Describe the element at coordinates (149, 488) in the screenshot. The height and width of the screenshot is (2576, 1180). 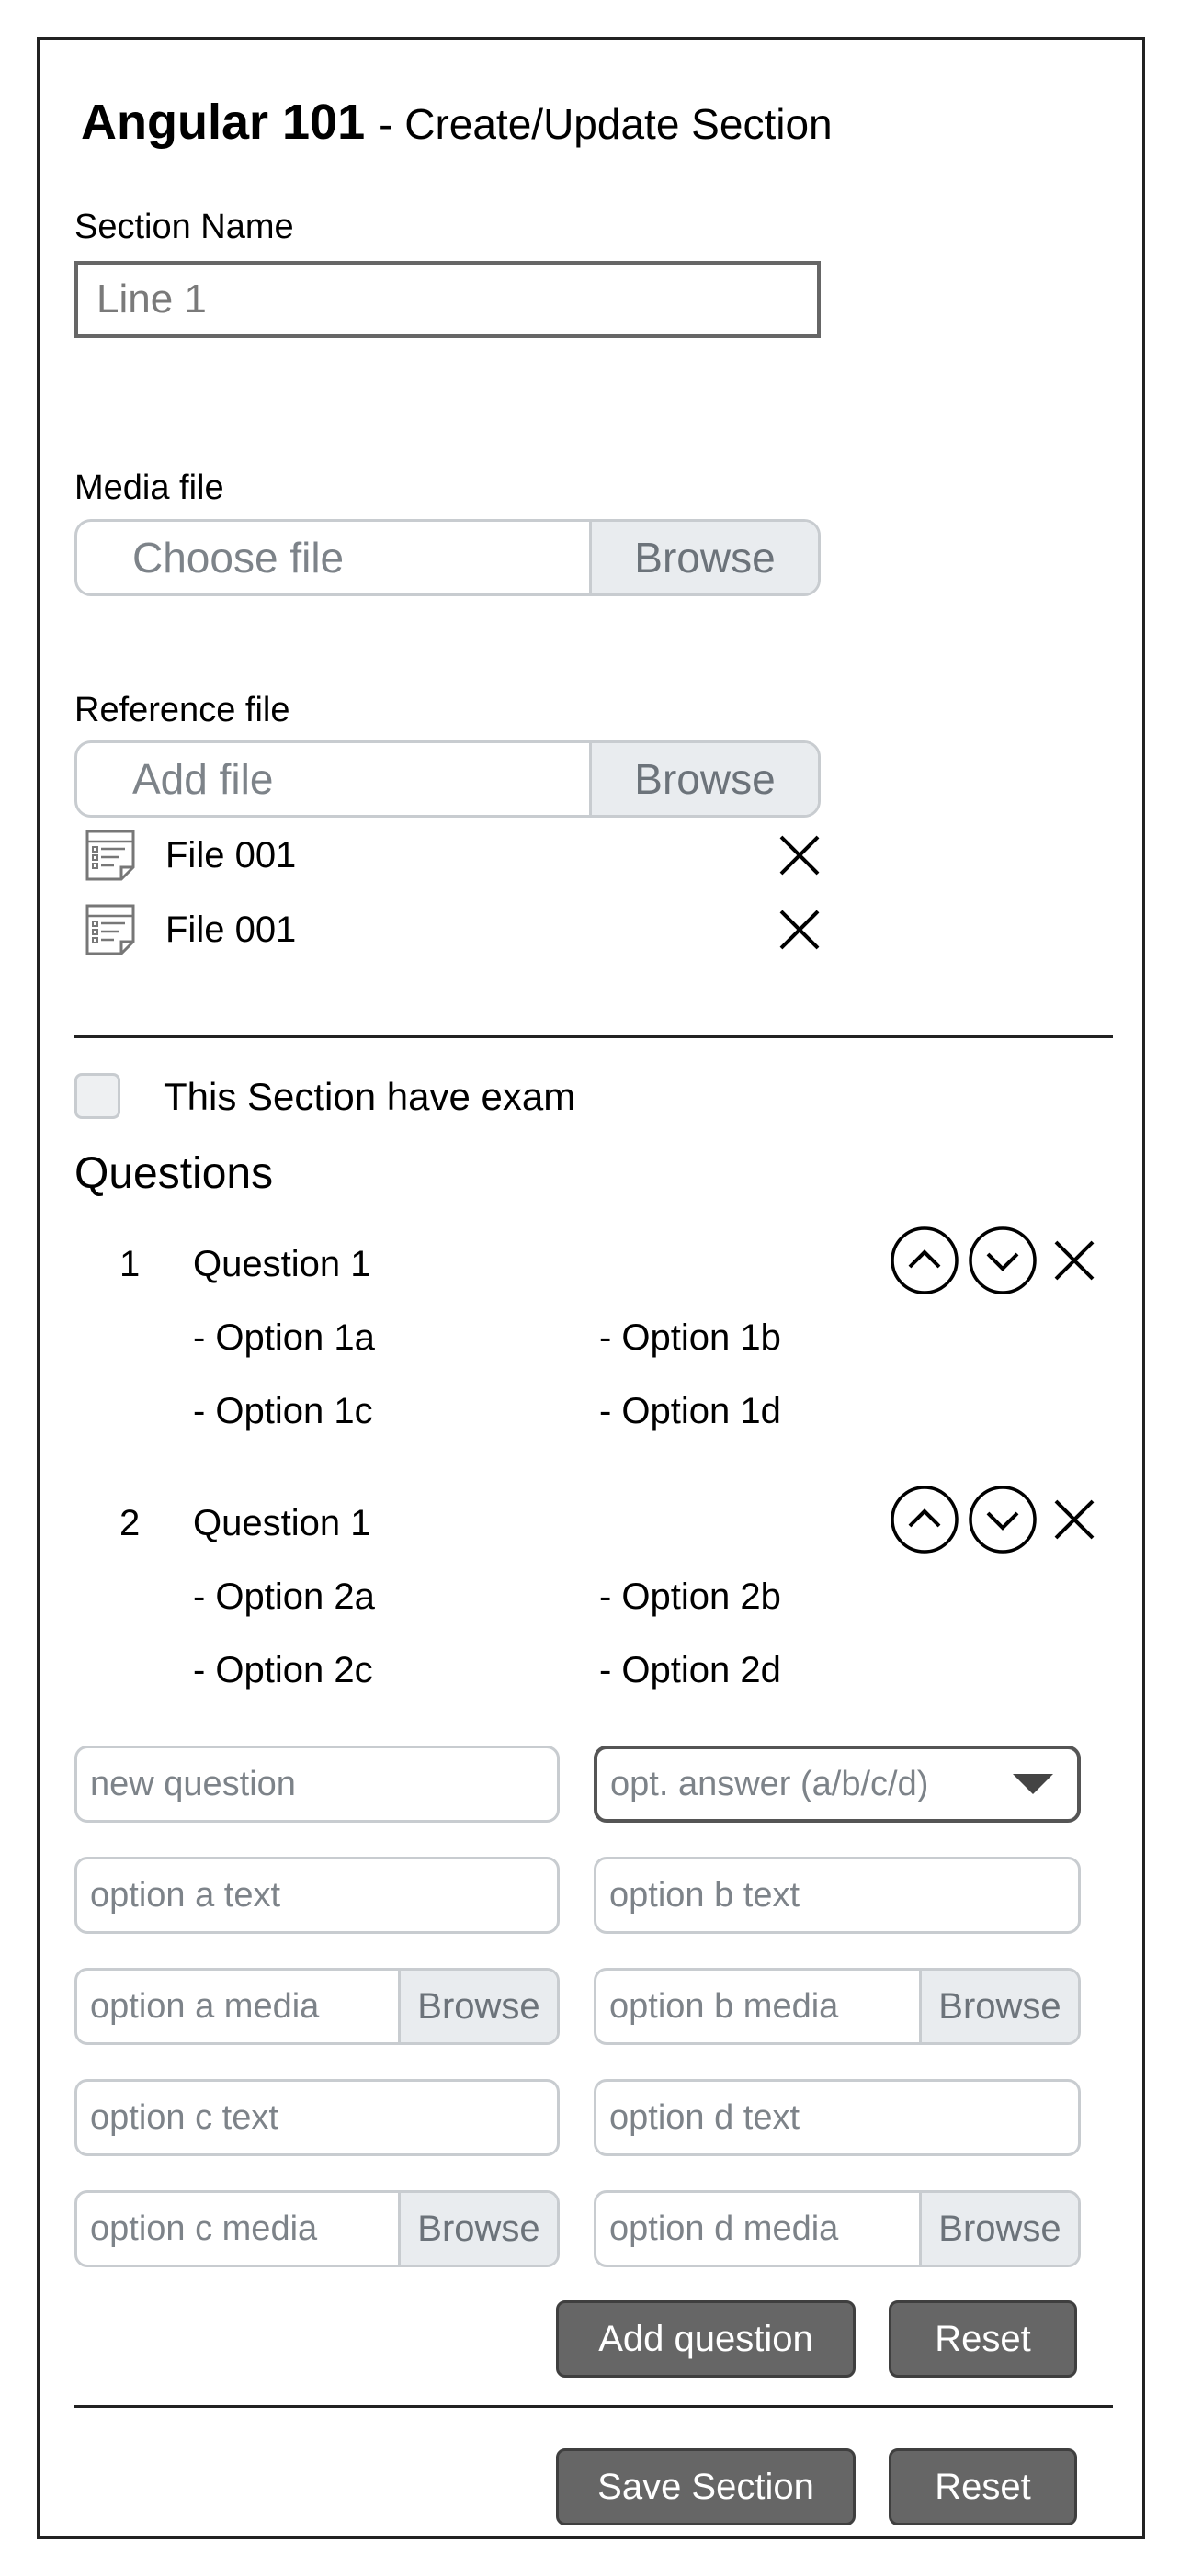
I see `media-file-label: Media file` at that location.